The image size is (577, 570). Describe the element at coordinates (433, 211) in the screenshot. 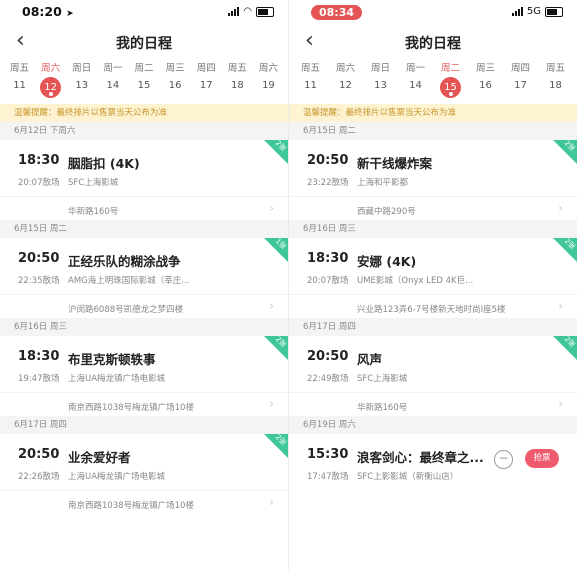

I see `address-row: 西藏中路290号 ›` at that location.